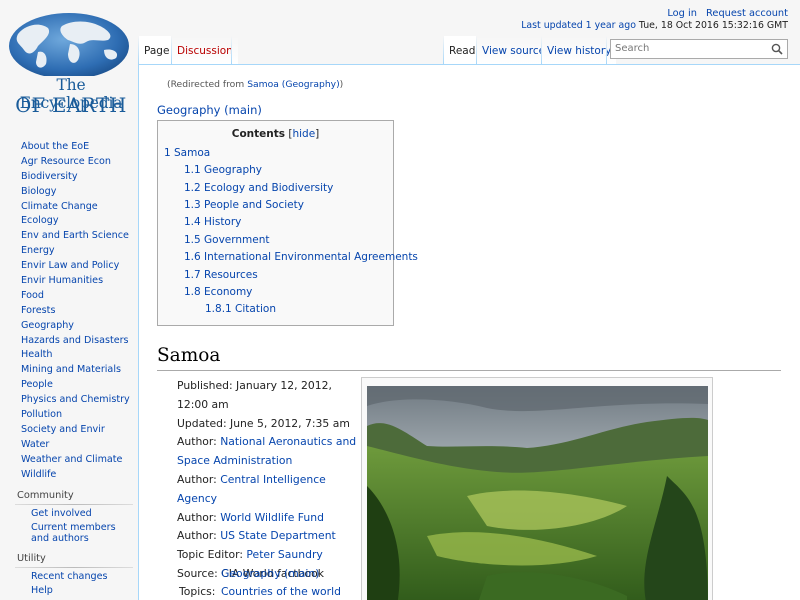  What do you see at coordinates (469, 370) in the screenshot?
I see `title-divider` at bounding box center [469, 370].